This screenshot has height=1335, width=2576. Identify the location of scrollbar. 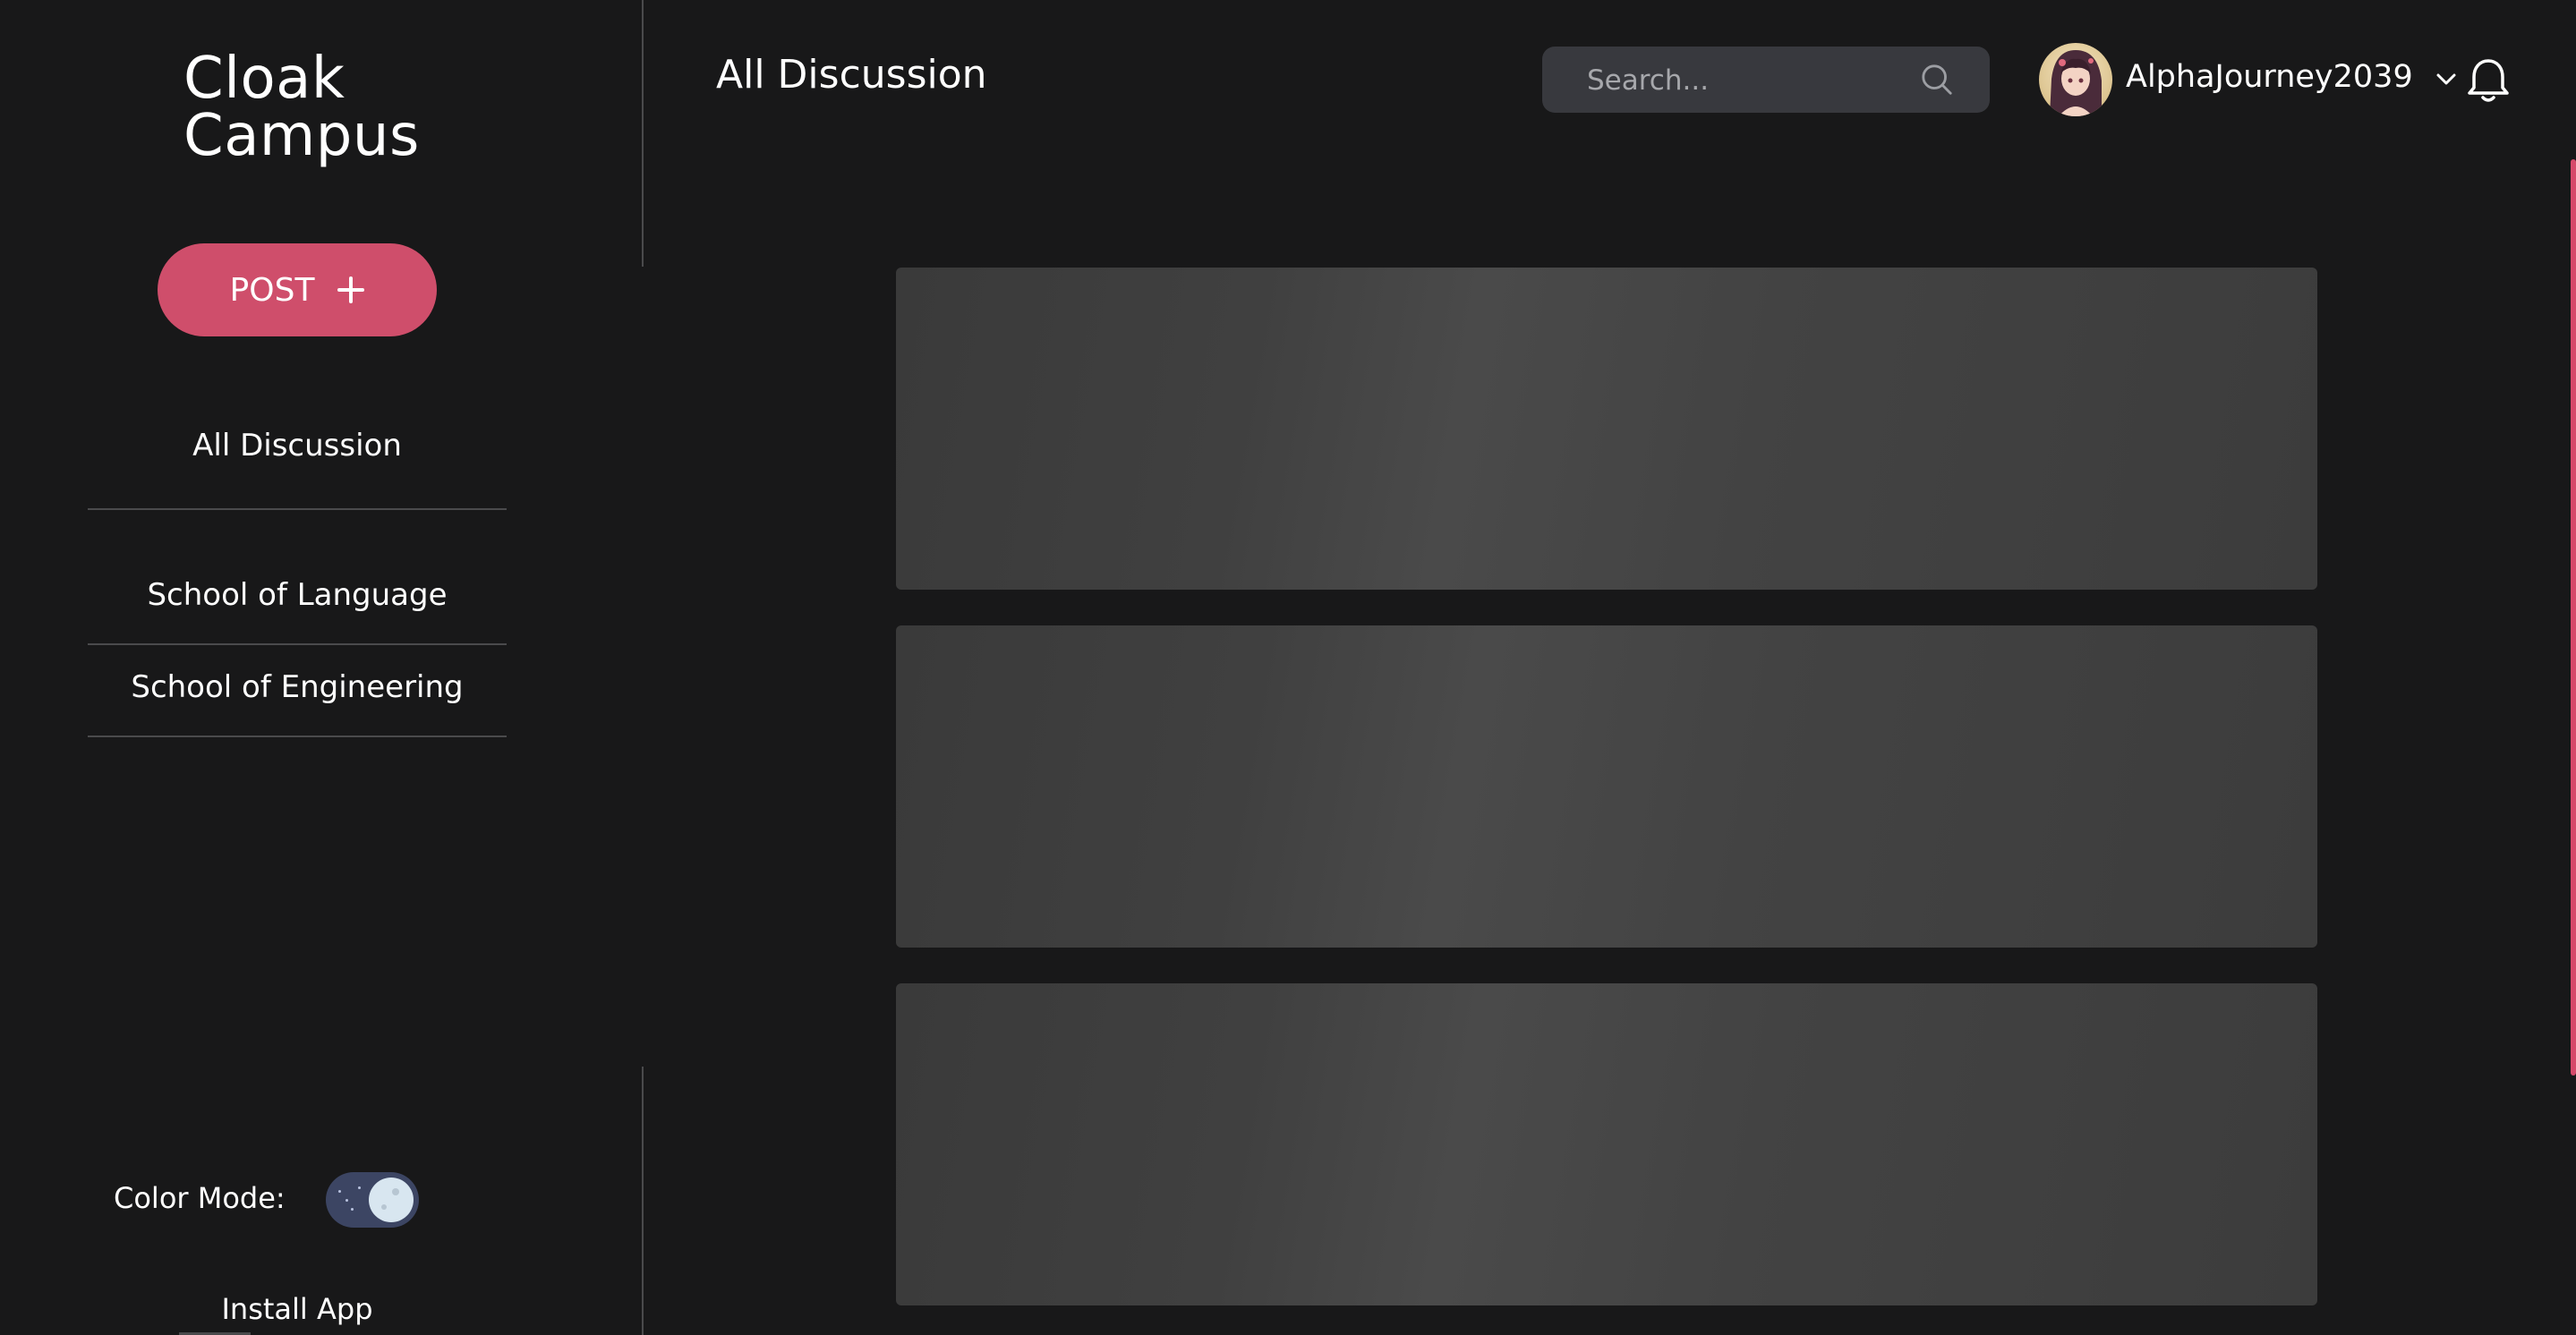
(2572, 747).